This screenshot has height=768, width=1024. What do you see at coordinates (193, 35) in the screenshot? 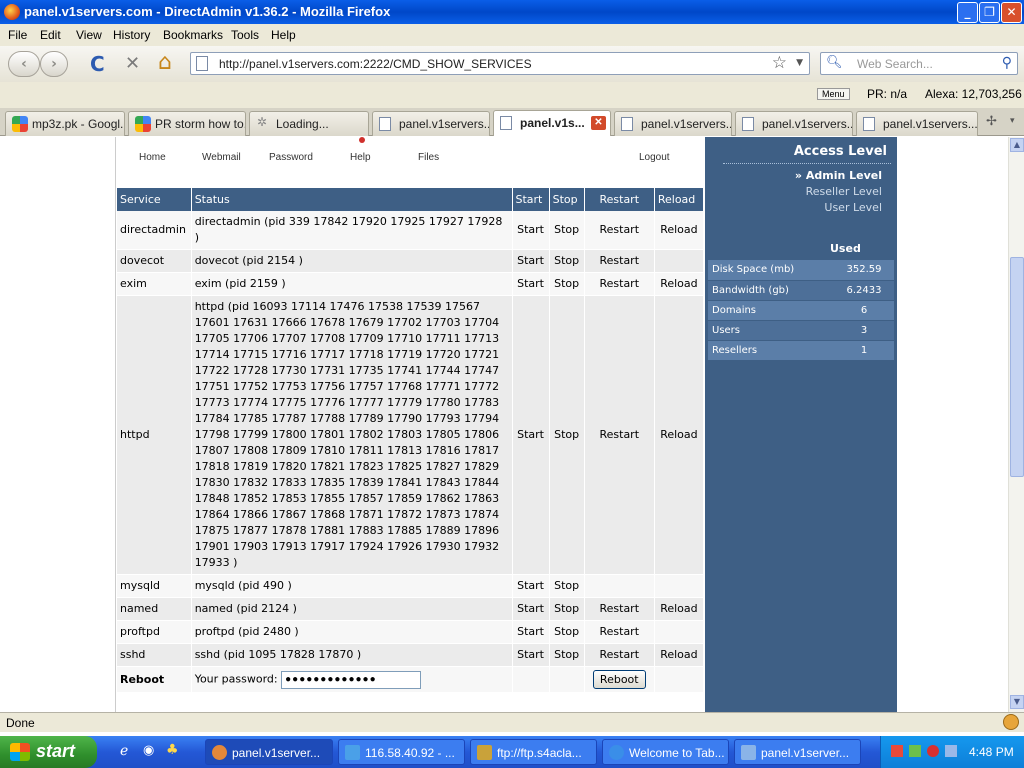
I see `menu-bookmarks: Bookmarks` at bounding box center [193, 35].